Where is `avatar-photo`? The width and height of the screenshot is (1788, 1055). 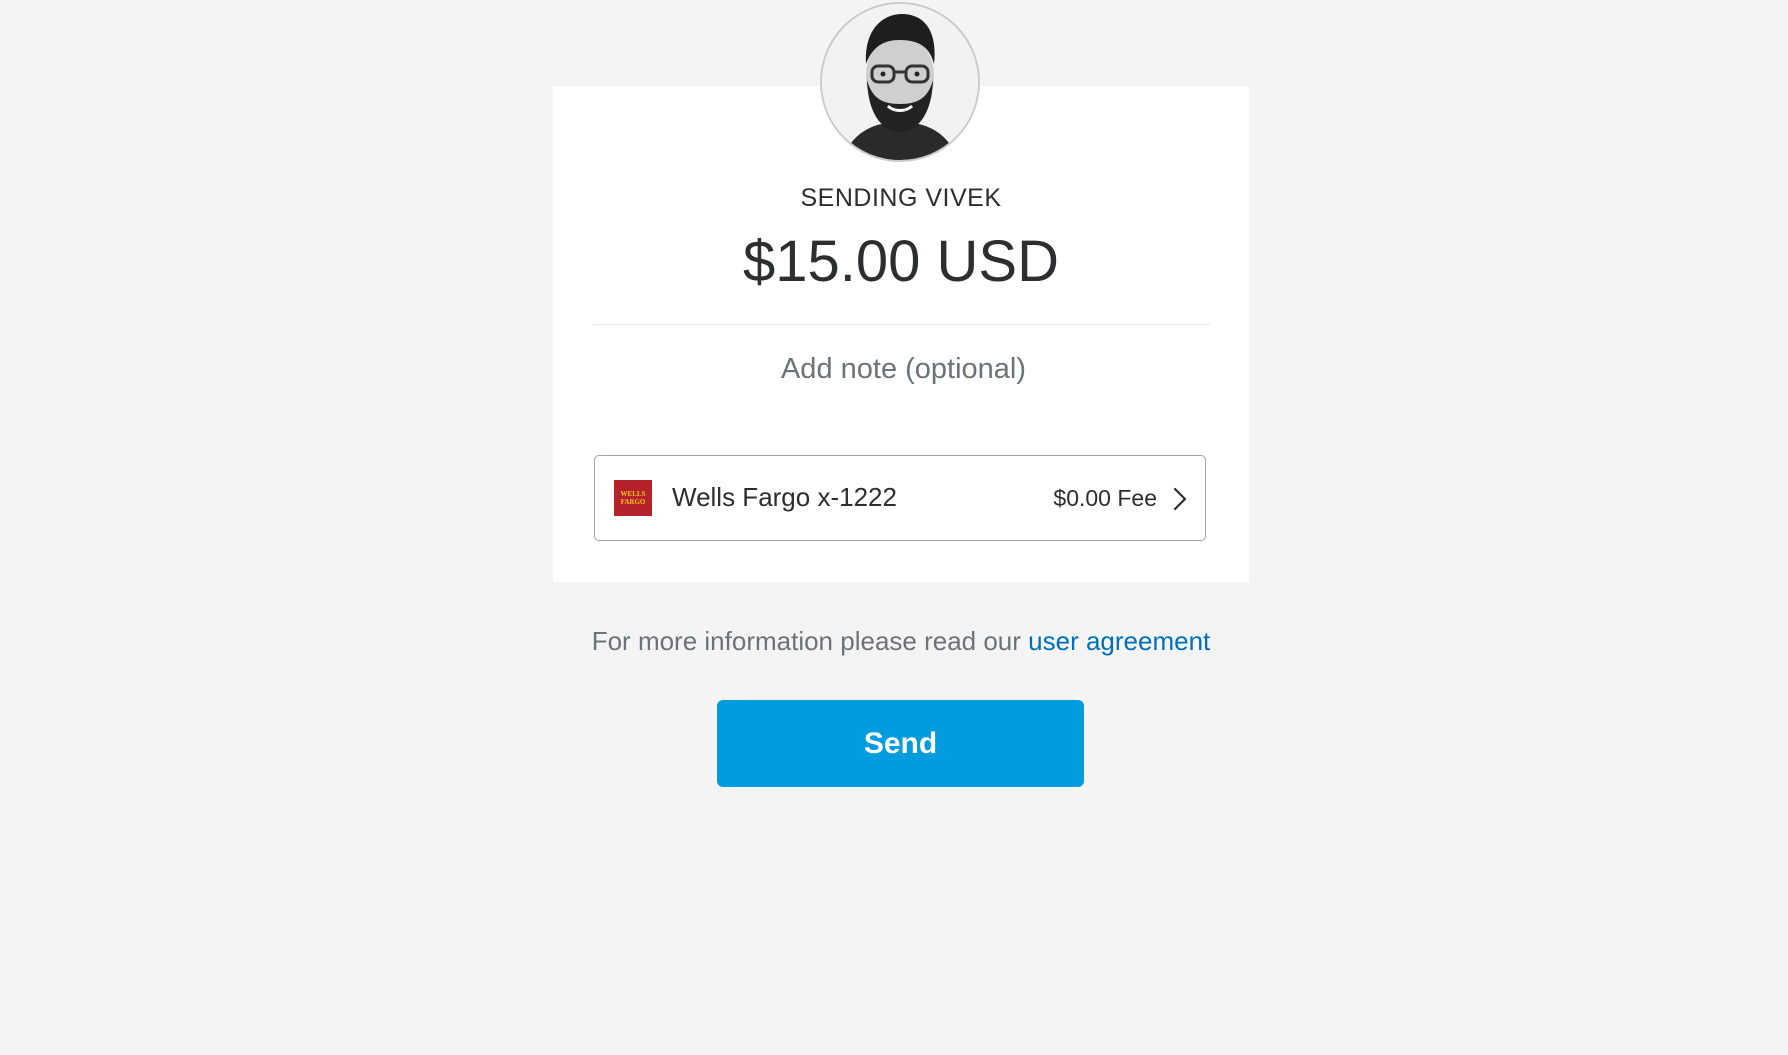
avatar-photo is located at coordinates (900, 82).